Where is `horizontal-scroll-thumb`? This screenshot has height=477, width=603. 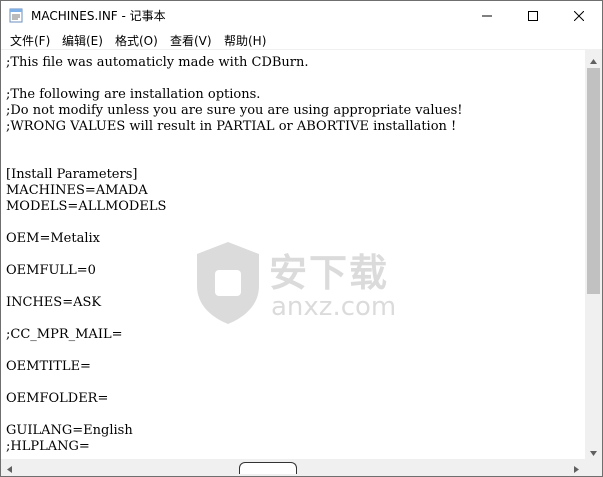
horizontal-scroll-thumb is located at coordinates (268, 468).